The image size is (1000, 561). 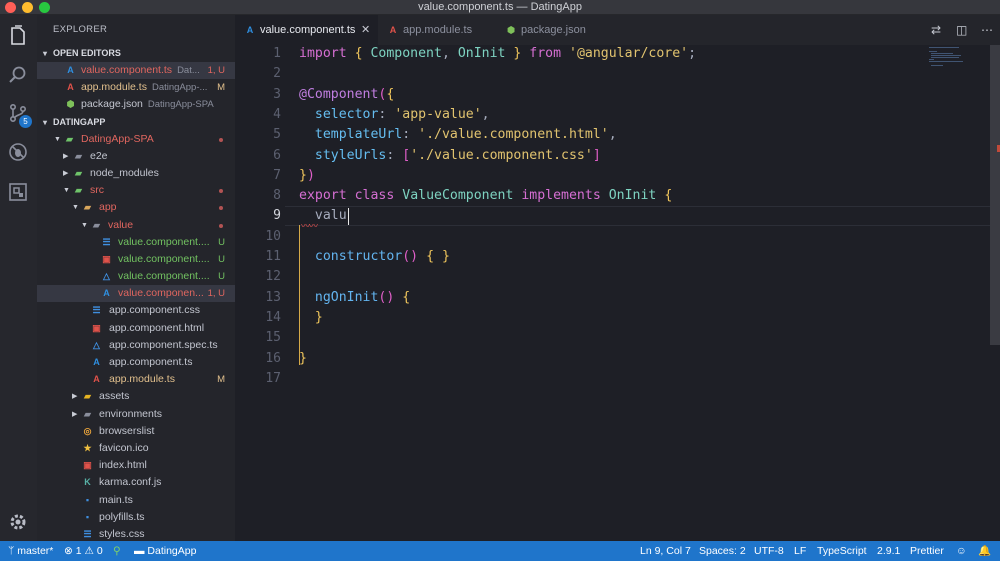 What do you see at coordinates (668, 196) in the screenshot?
I see `code-token: {` at bounding box center [668, 196].